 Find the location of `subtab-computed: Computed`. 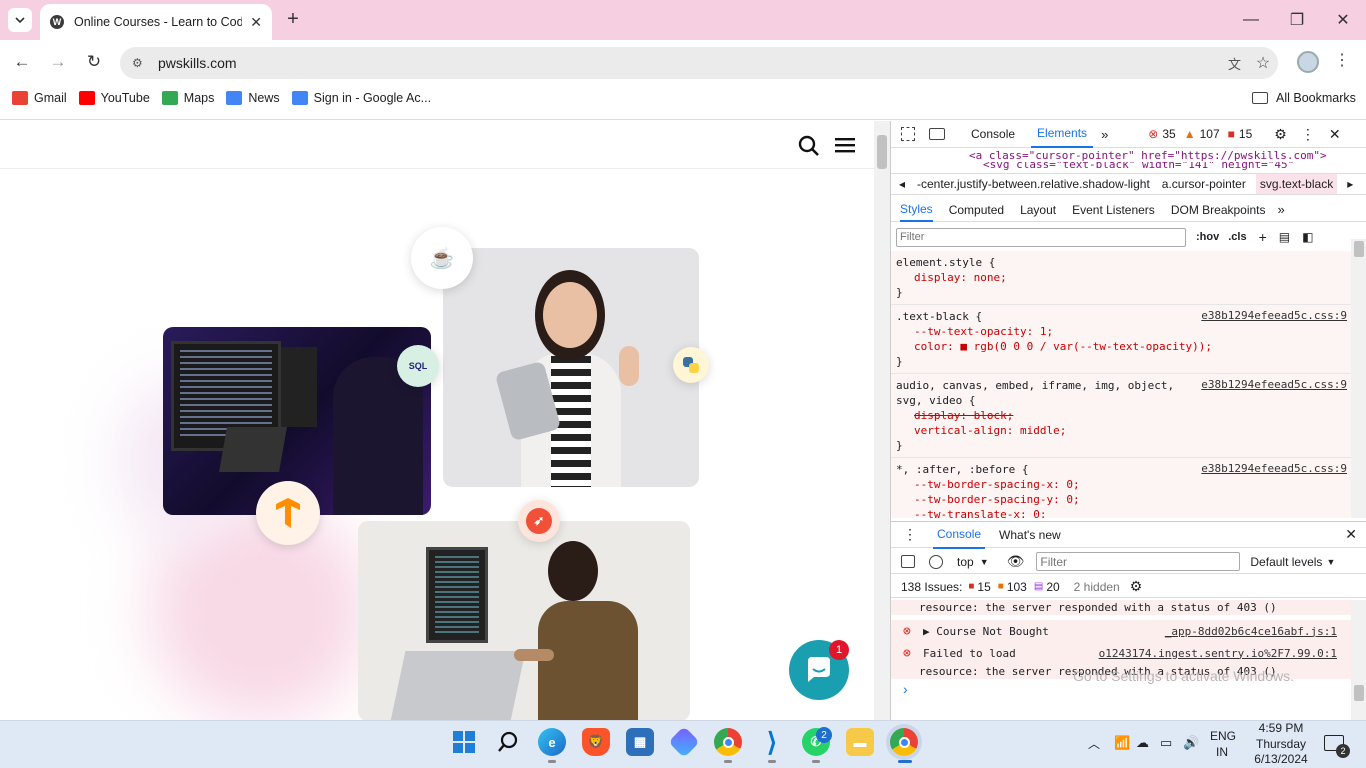

subtab-computed: Computed is located at coordinates (976, 210).